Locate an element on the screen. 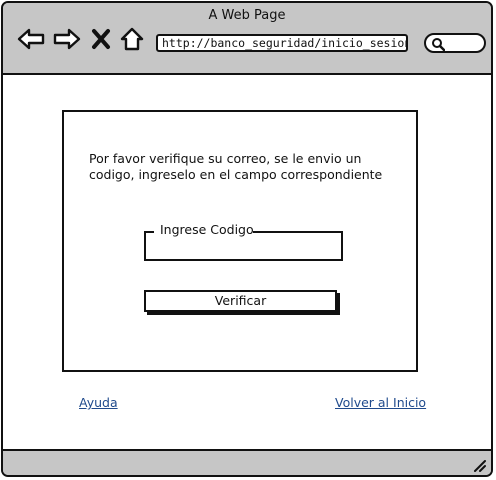  back-to-home-link: Volver al Inicio is located at coordinates (380, 402).